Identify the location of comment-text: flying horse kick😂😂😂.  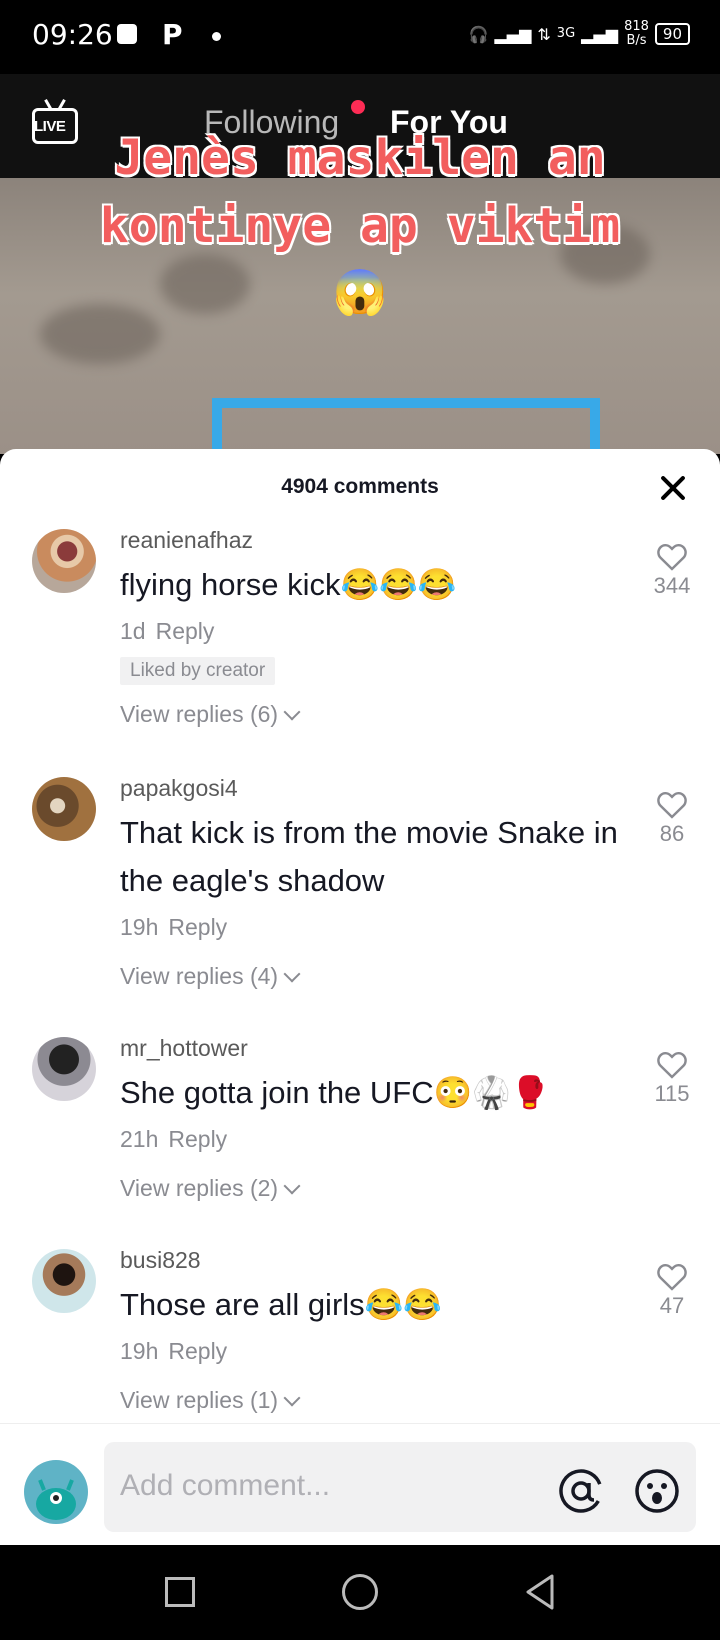
(288, 584).